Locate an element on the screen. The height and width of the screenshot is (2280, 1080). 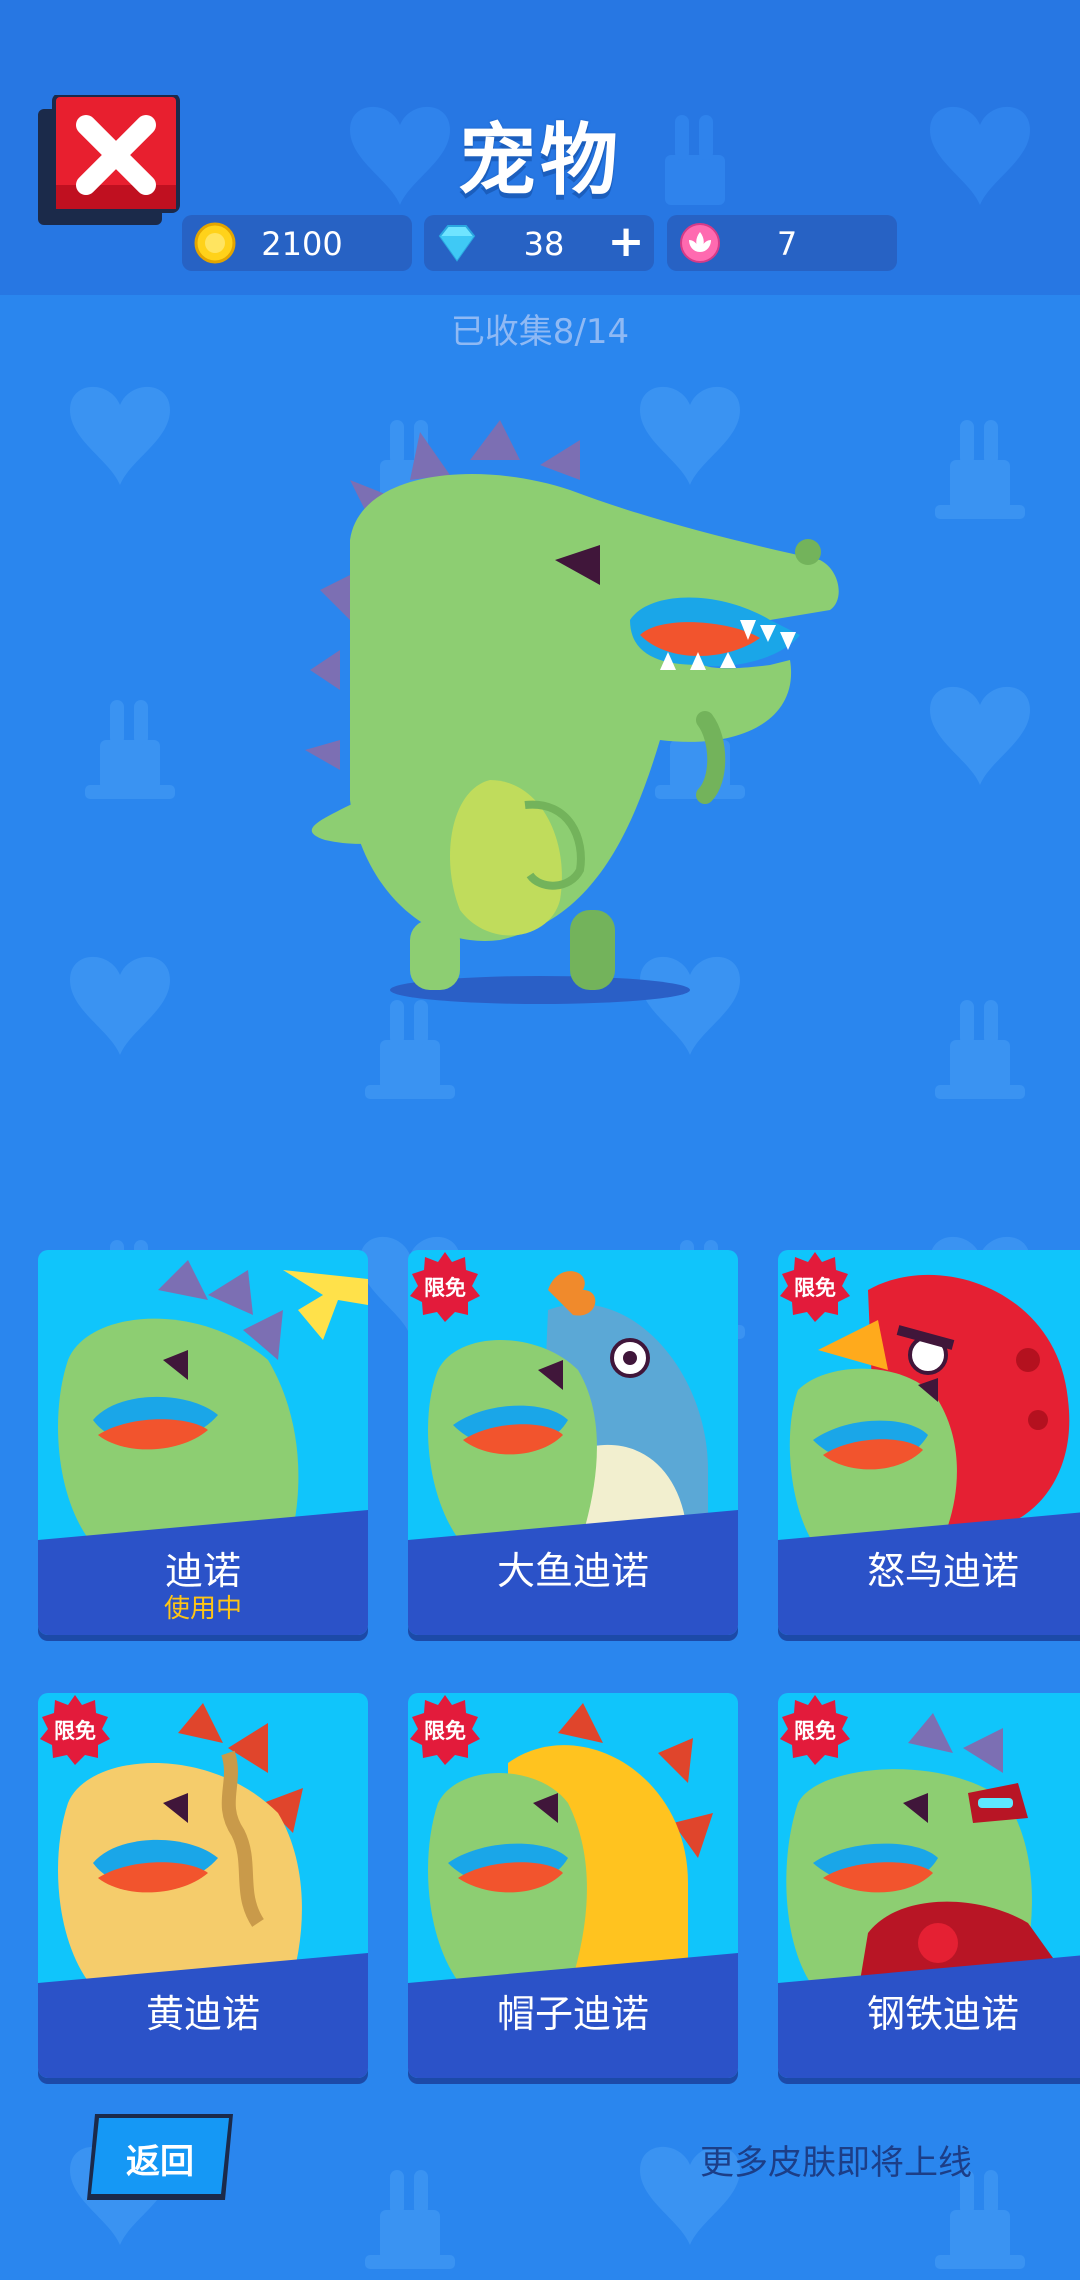
pet-card-yellow-dino: 限免 黄迪诺 is located at coordinates (203, 1885).